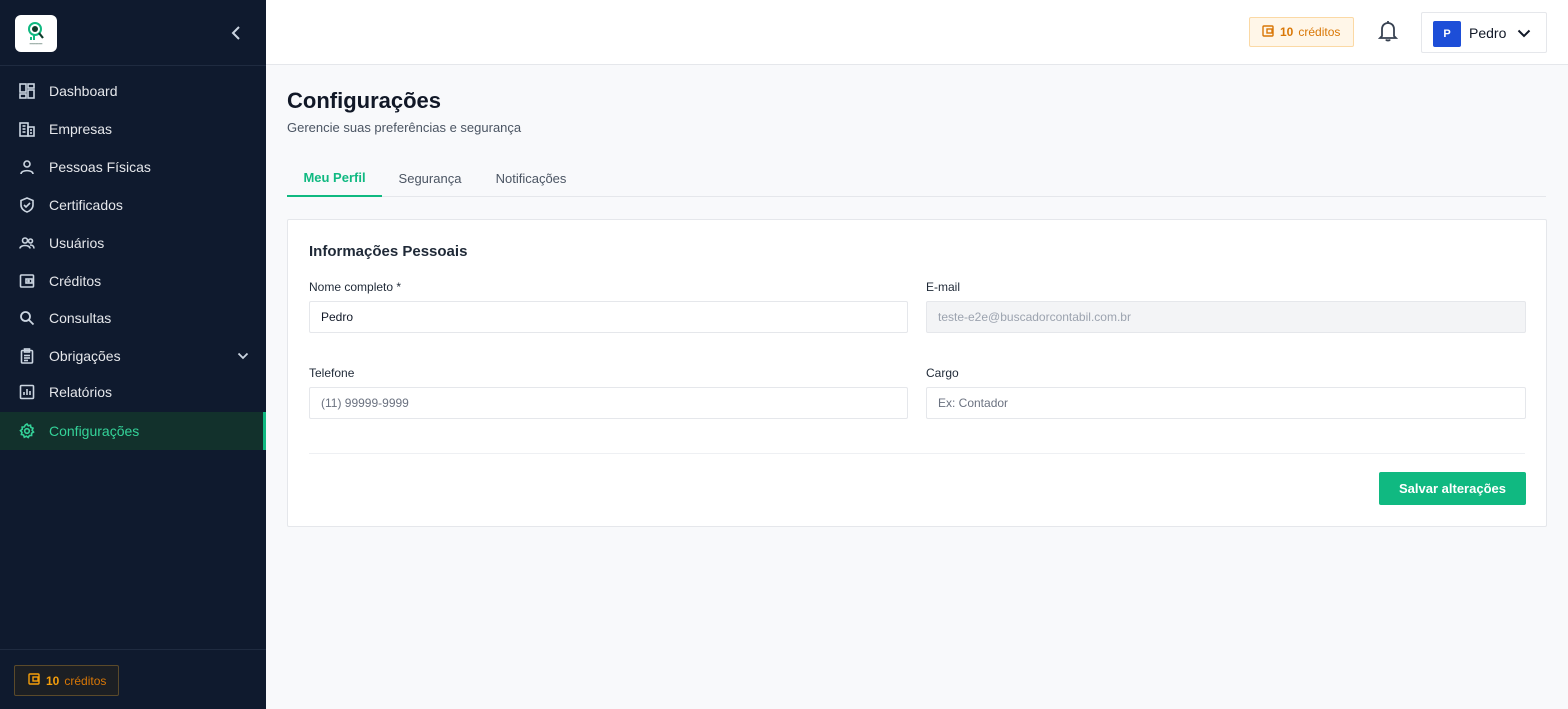 Image resolution: width=1568 pixels, height=709 pixels. Describe the element at coordinates (133, 679) in the screenshot. I see `sidebar-footer: 10 créditos` at that location.